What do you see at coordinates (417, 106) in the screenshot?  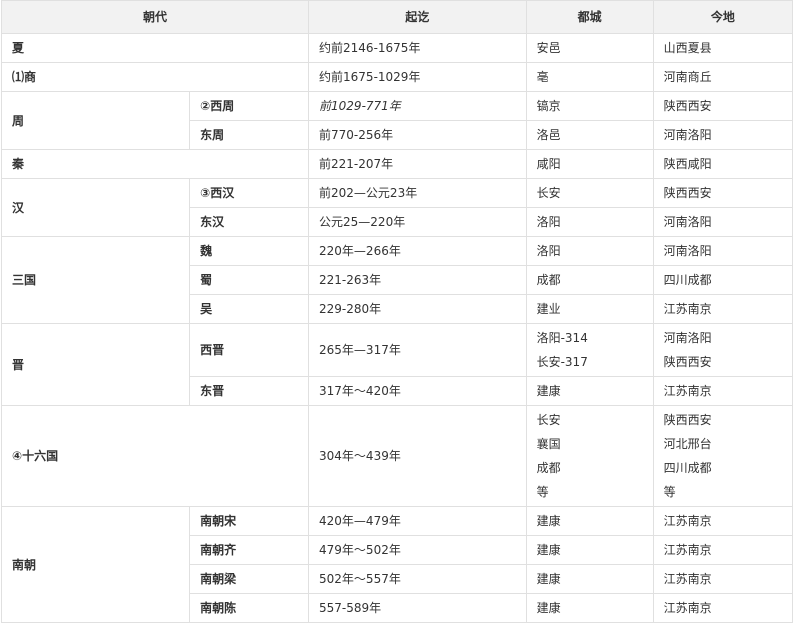 I see `period-cell: 前1029-771年` at bounding box center [417, 106].